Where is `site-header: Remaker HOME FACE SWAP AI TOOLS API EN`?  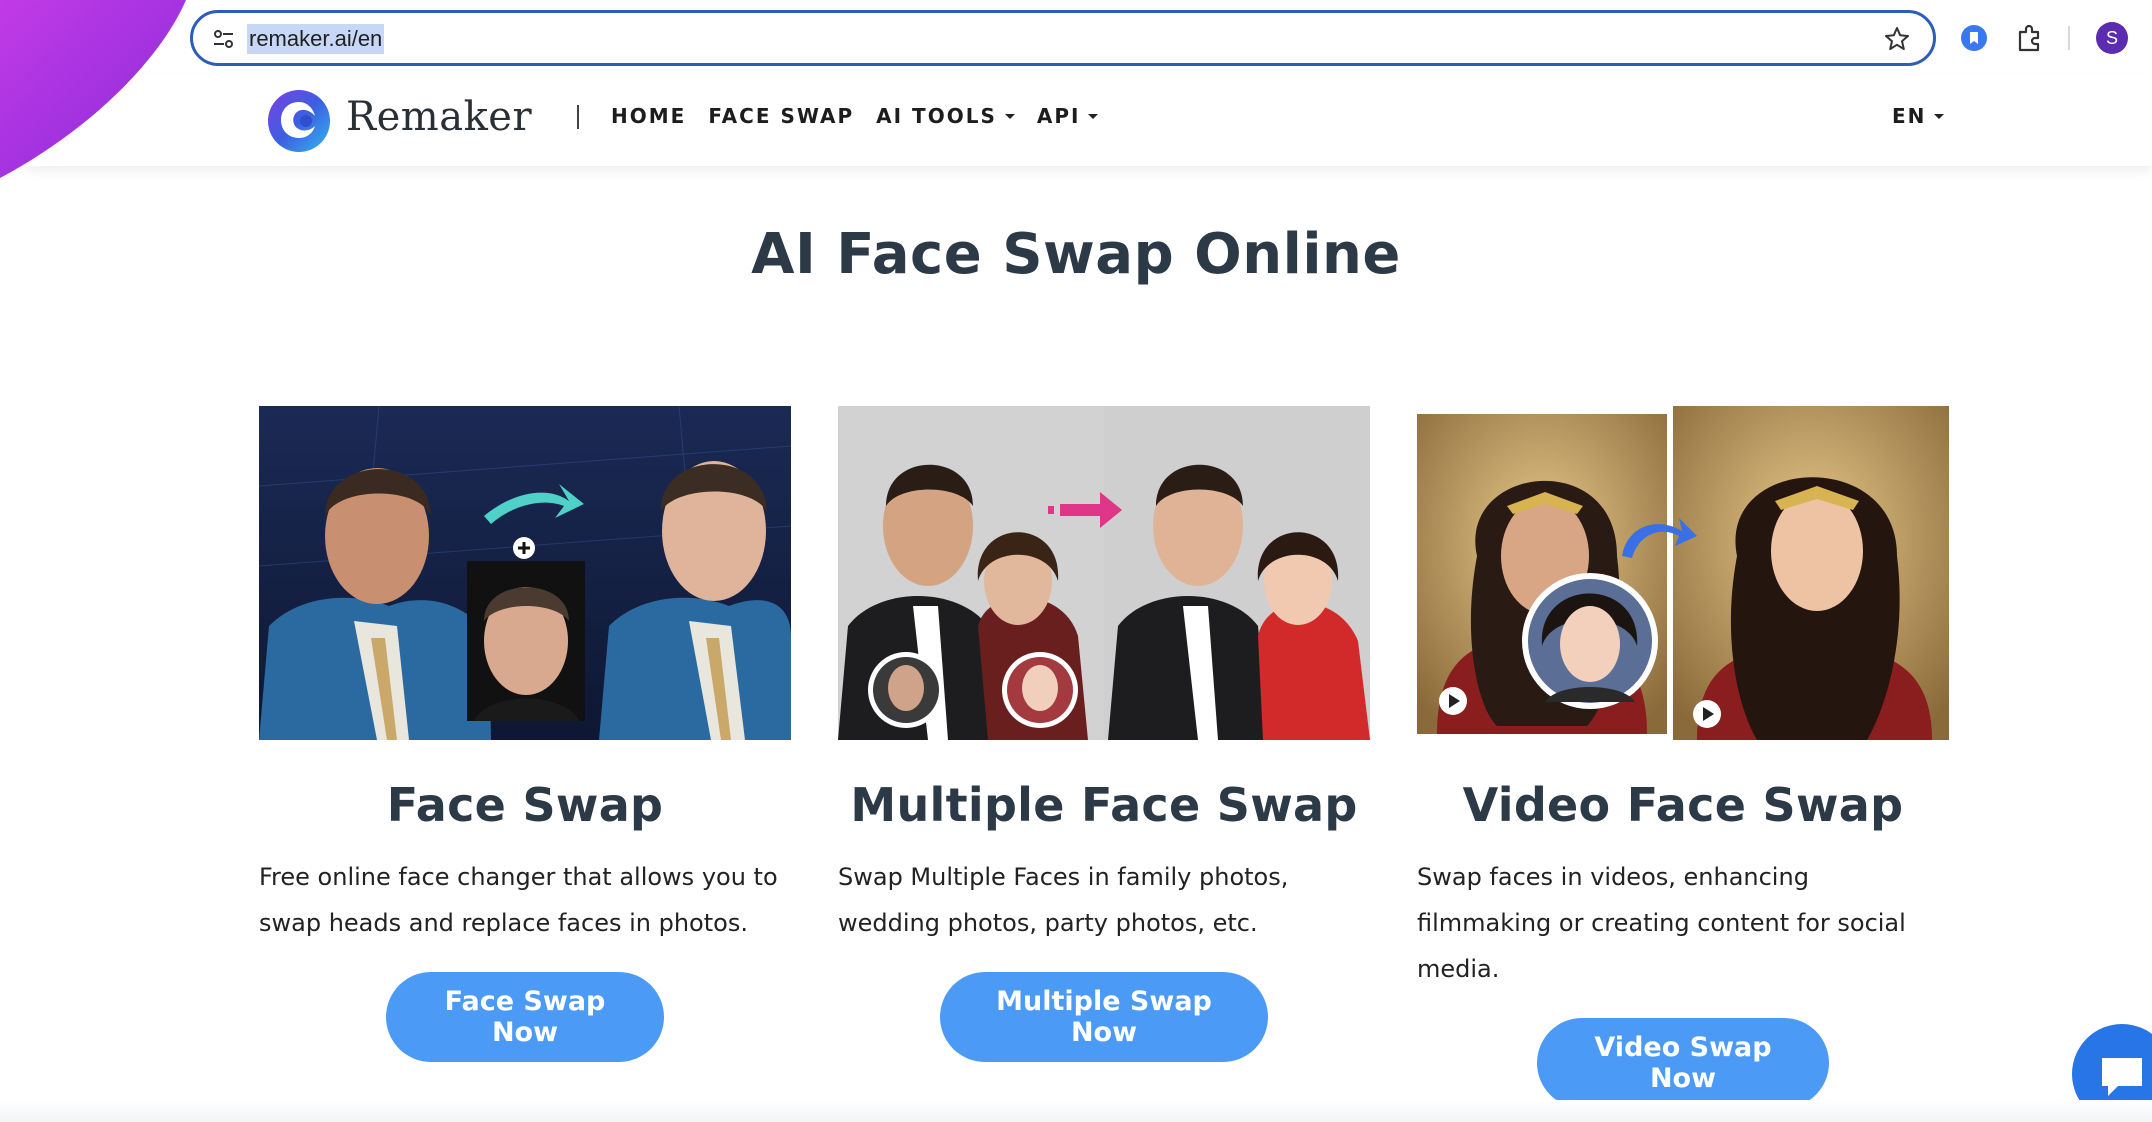 site-header: Remaker HOME FACE SWAP AI TOOLS API EN is located at coordinates (1089, 120).